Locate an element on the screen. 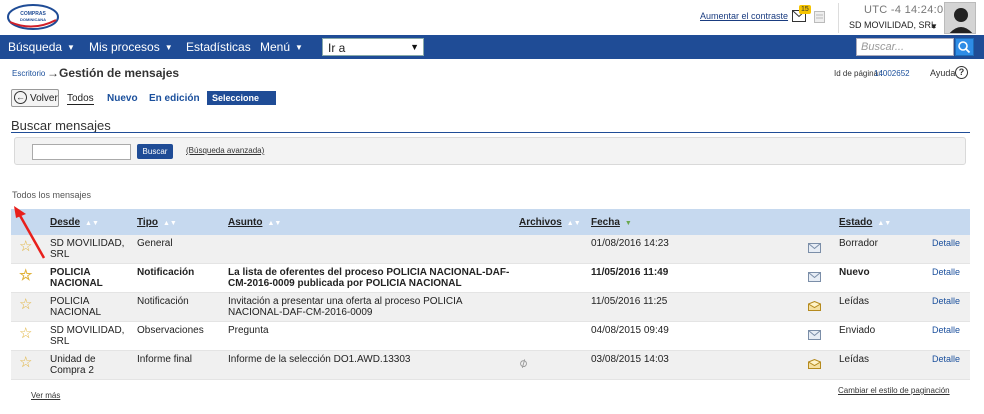 This screenshot has width=984, height=414. sort-desc-icon: ▼ is located at coordinates (628, 223).